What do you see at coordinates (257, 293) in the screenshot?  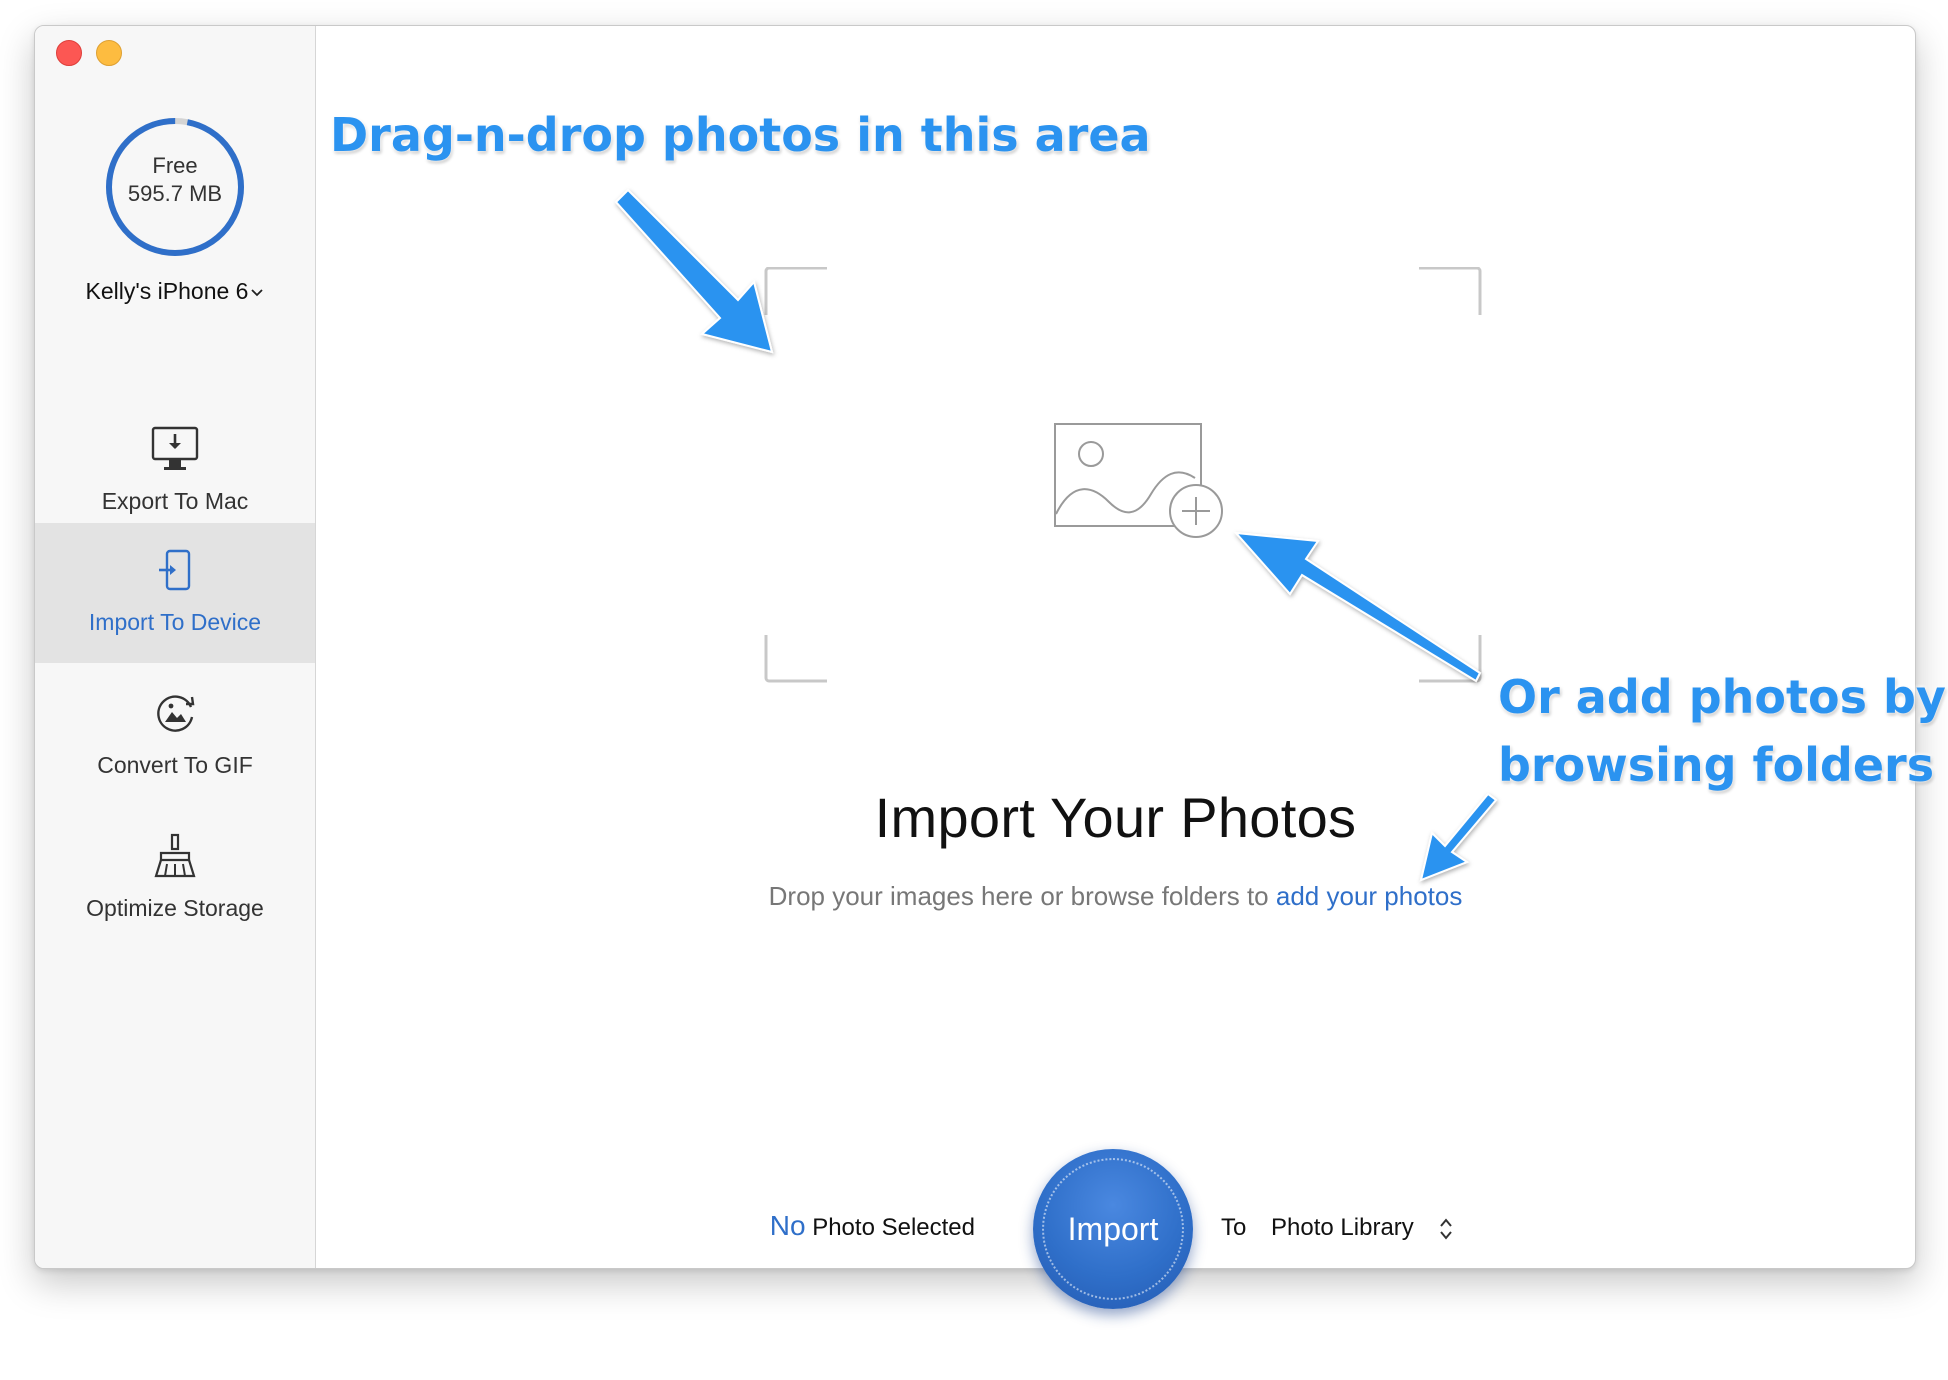 I see `chevron-down-icon` at bounding box center [257, 293].